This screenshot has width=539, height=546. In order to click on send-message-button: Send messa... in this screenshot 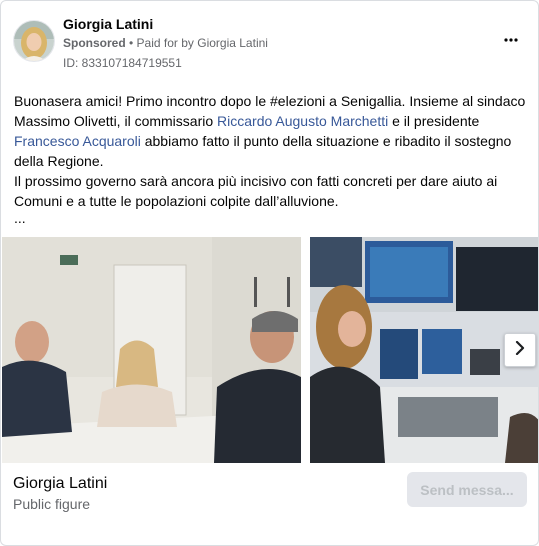, I will do `click(467, 489)`.